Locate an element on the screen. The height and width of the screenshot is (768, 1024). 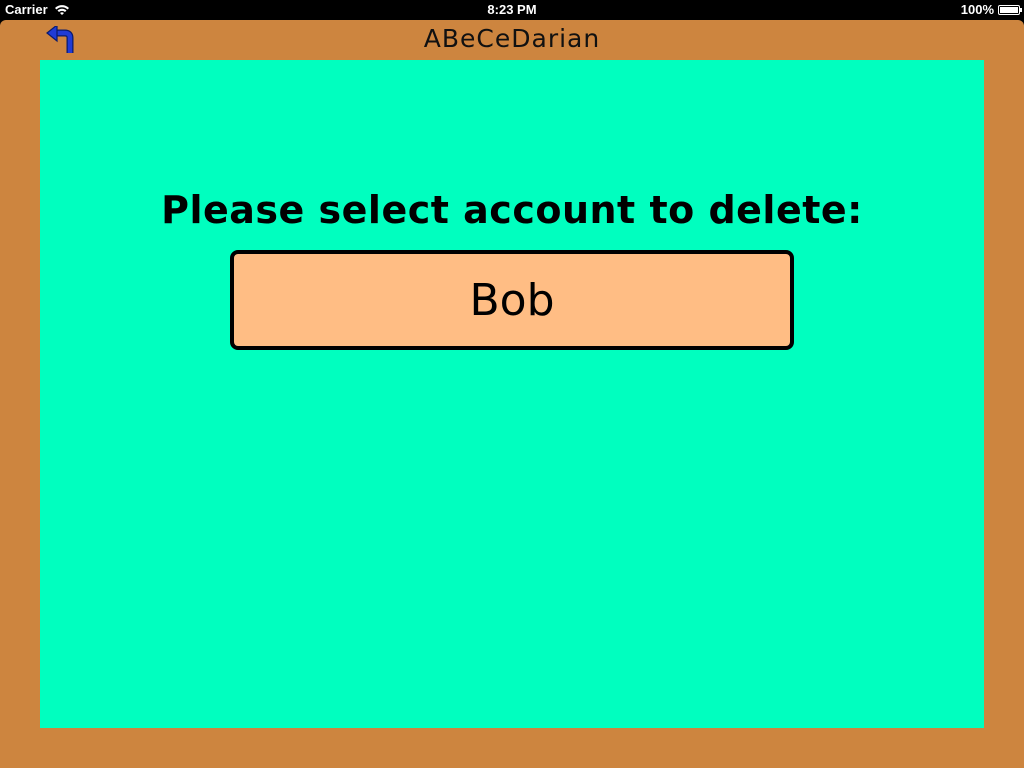
account-label: Bob is located at coordinates (512, 300).